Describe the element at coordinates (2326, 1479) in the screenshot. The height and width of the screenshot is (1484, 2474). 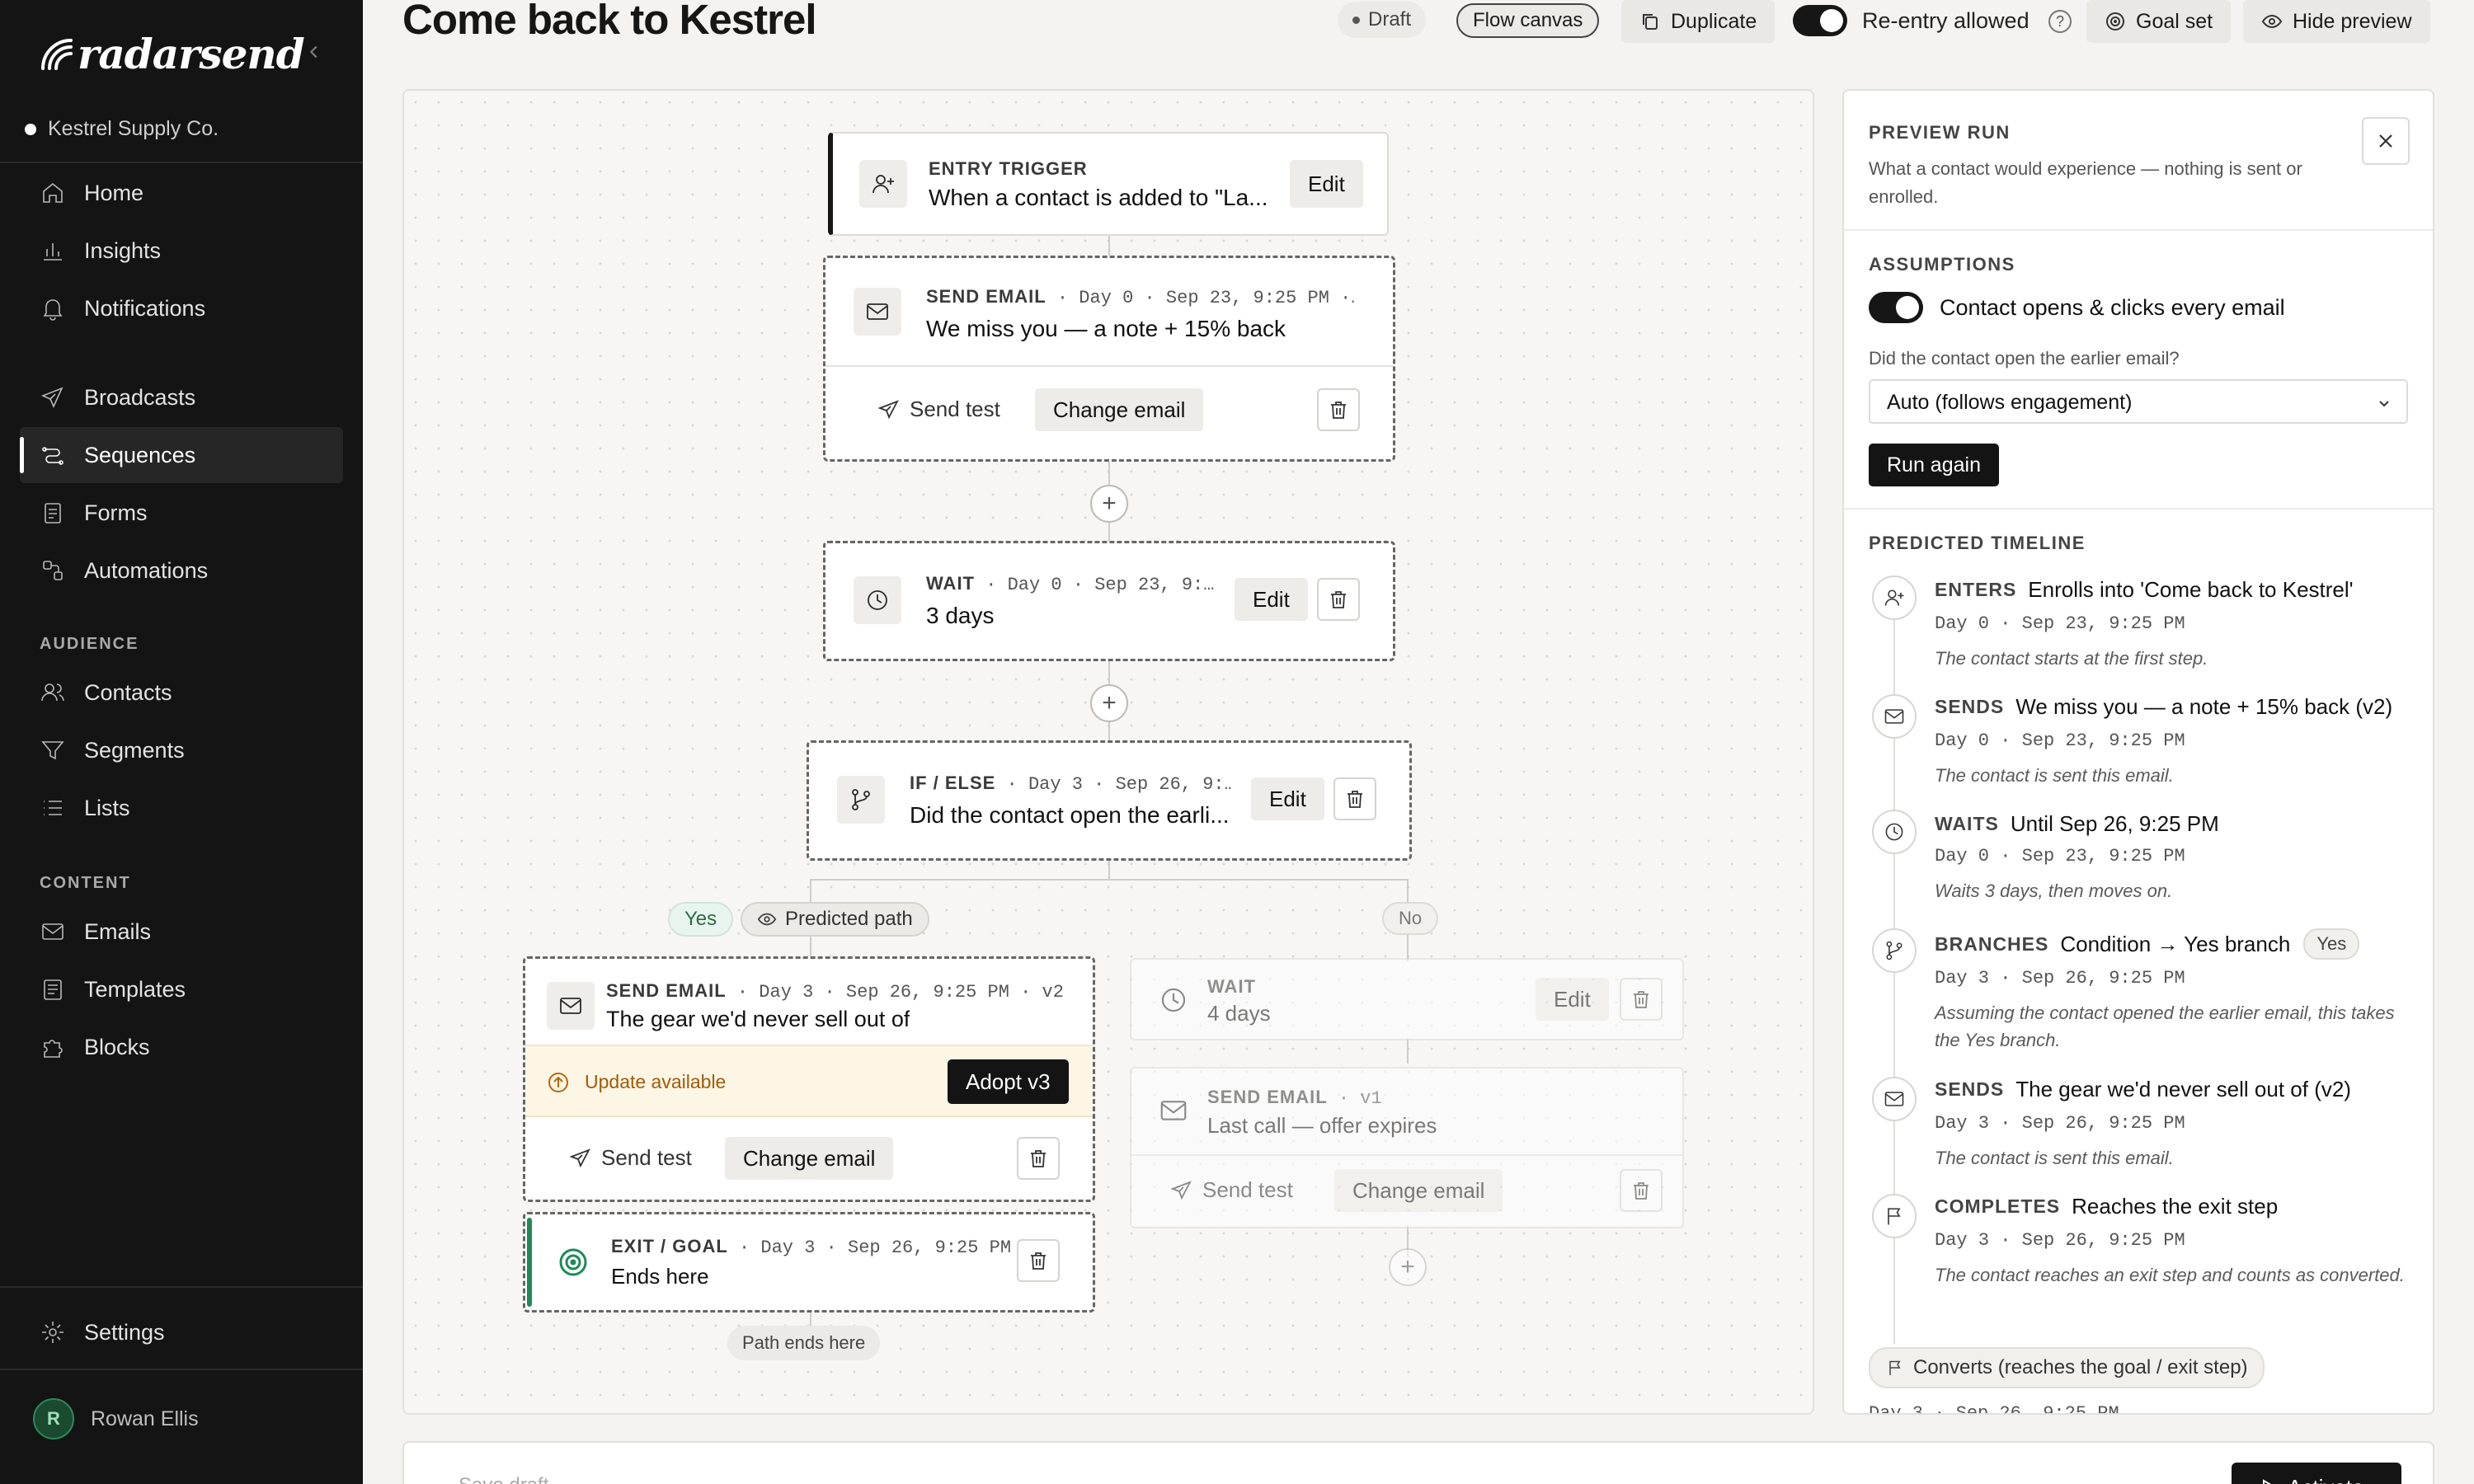
I see `activate-label: Activate` at that location.